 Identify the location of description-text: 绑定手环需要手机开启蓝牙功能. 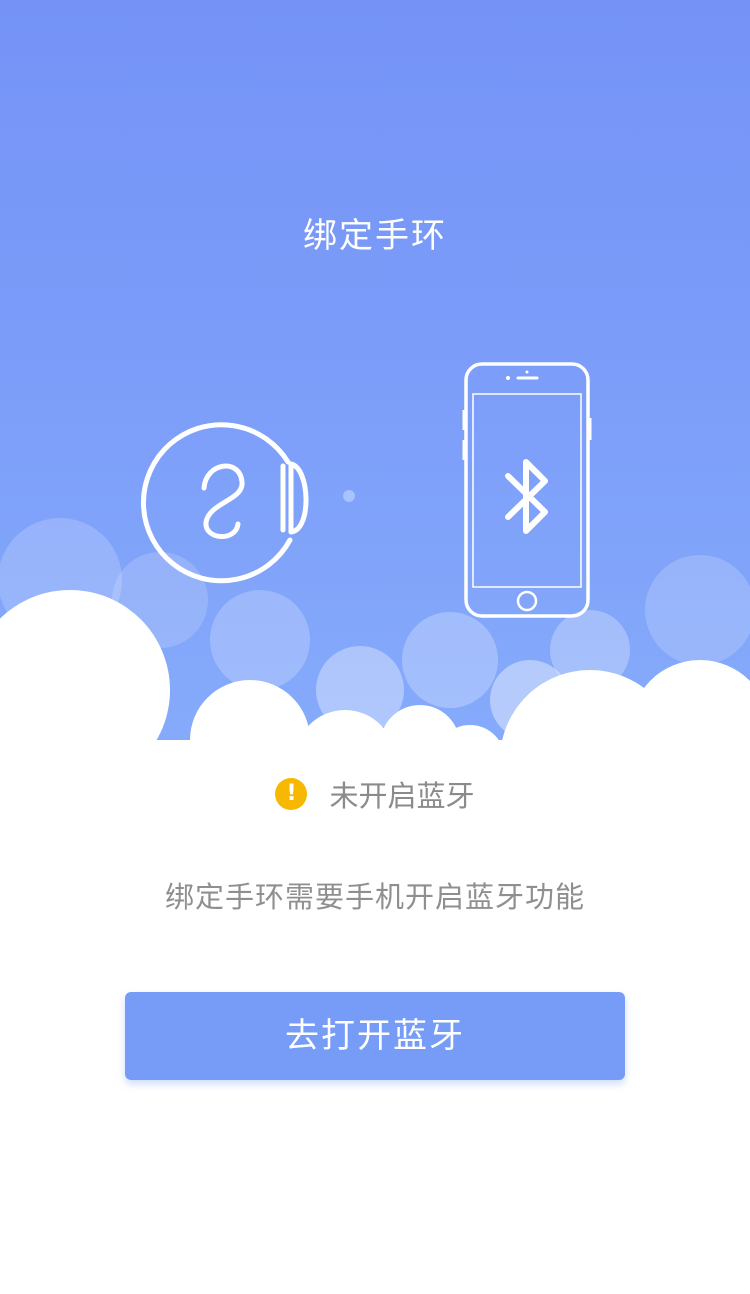
(374, 897).